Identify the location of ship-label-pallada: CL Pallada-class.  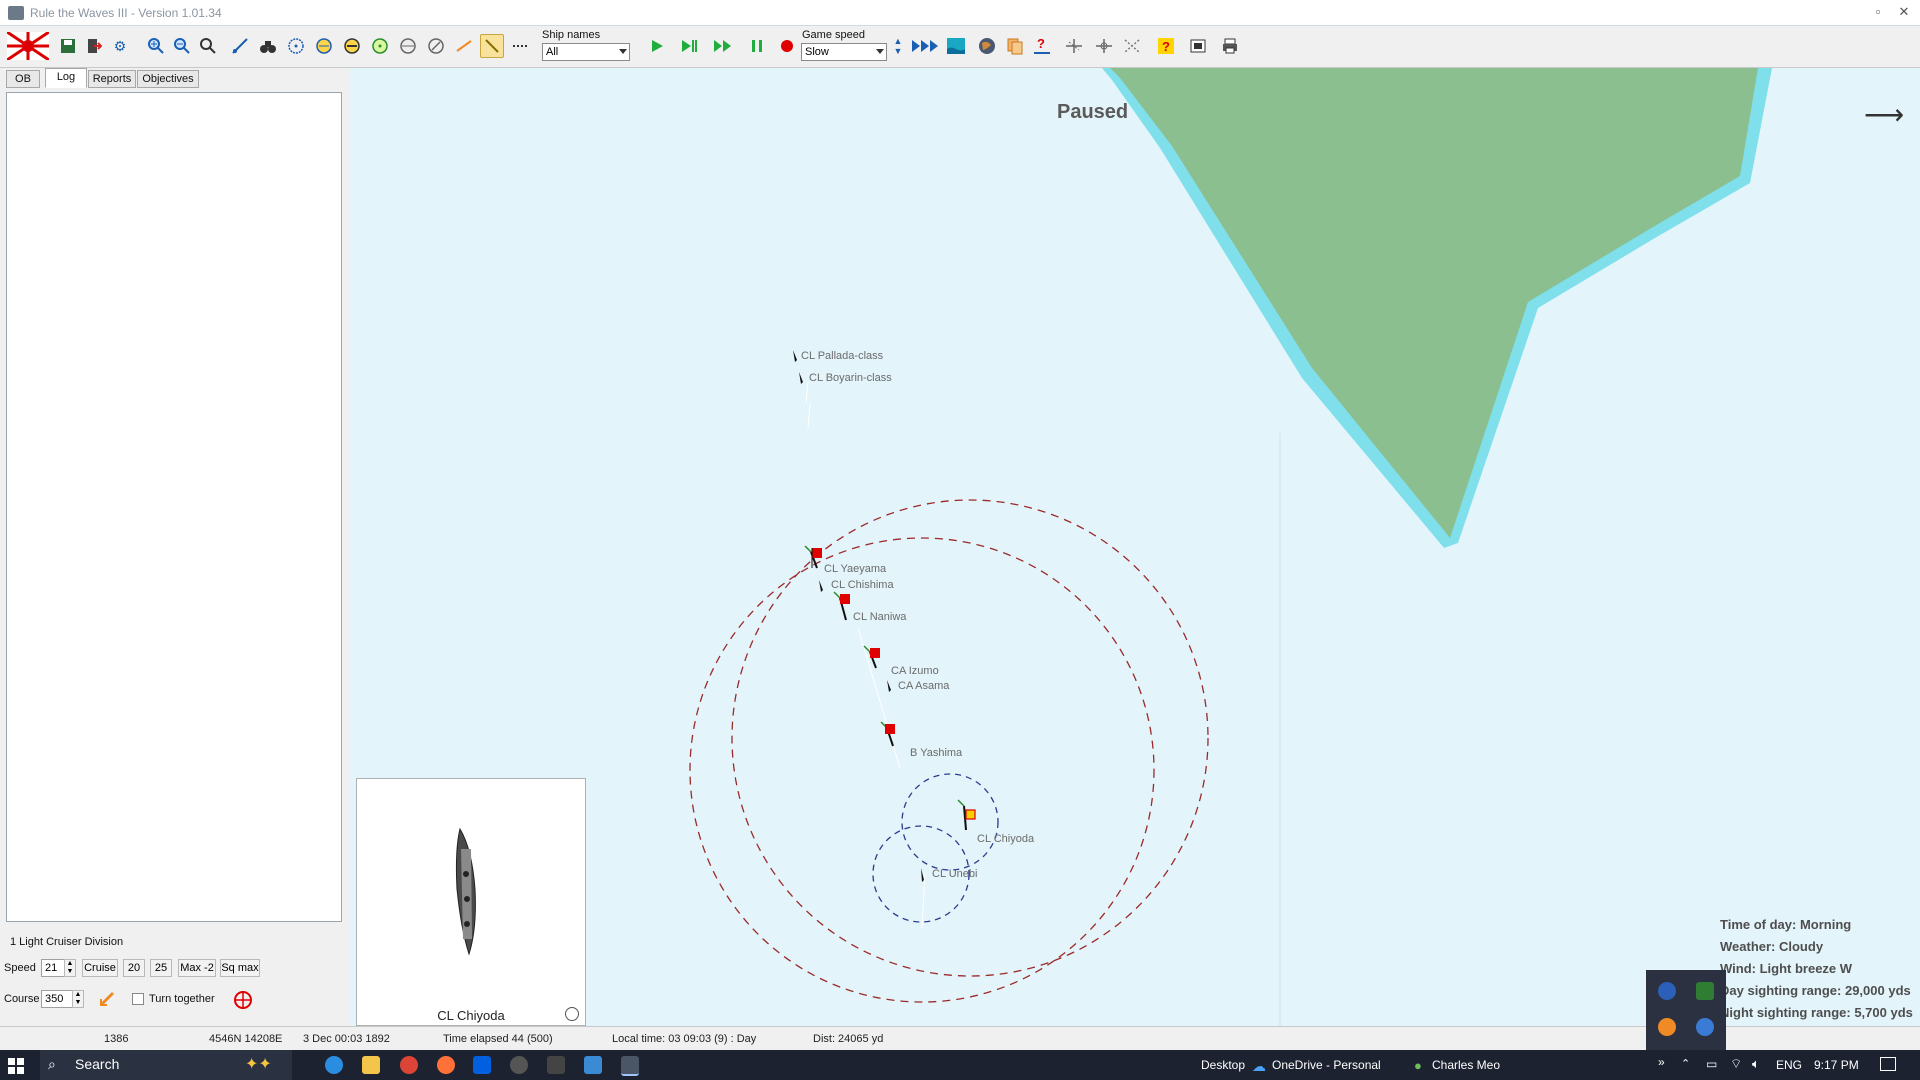
(842, 356).